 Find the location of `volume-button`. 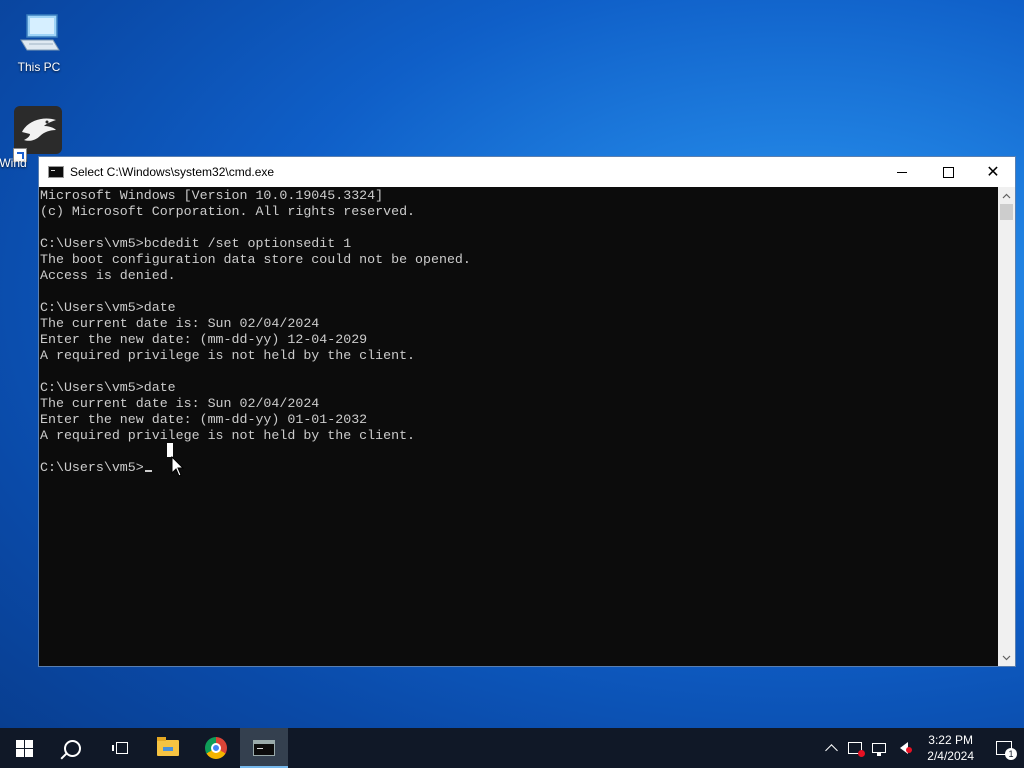

volume-button is located at coordinates (904, 748).